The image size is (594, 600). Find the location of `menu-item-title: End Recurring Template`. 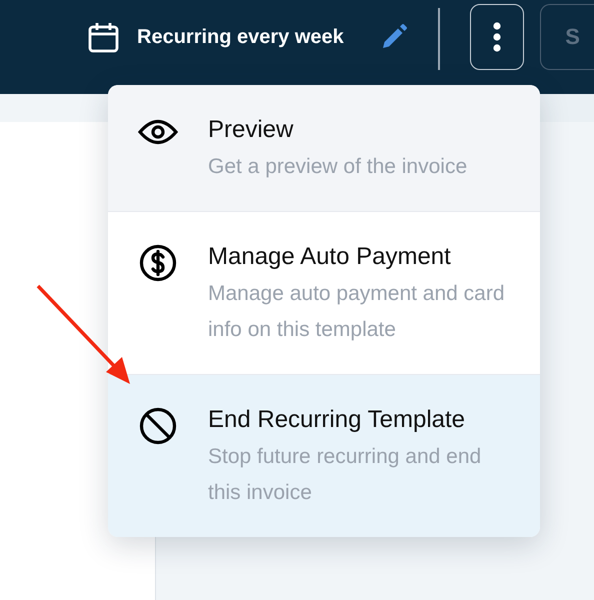

menu-item-title: End Recurring Template is located at coordinates (337, 420).